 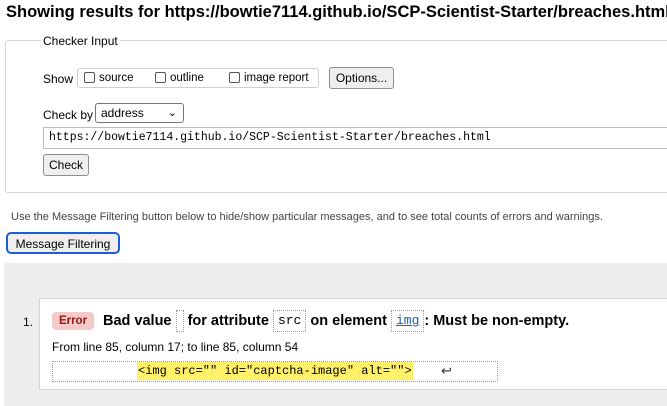 What do you see at coordinates (228, 321) in the screenshot?
I see `message-part-for-attribute: for attribute` at bounding box center [228, 321].